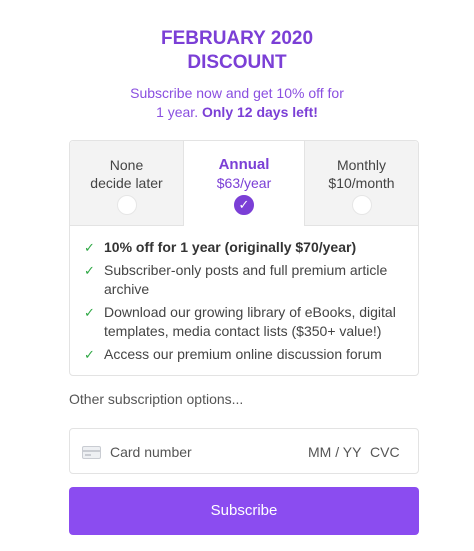  Describe the element at coordinates (334, 452) in the screenshot. I see `card-expiry-field: MM / YY` at that location.